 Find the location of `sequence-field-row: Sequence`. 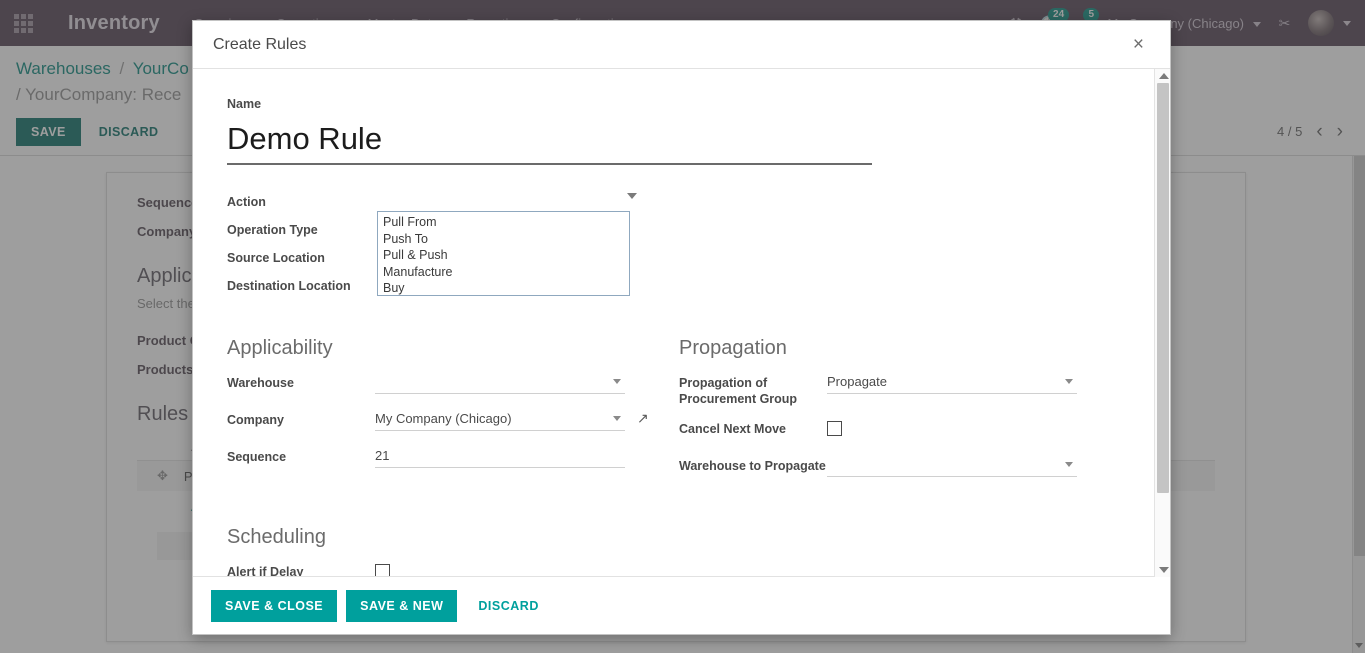

sequence-field-row: Sequence is located at coordinates (453, 459).